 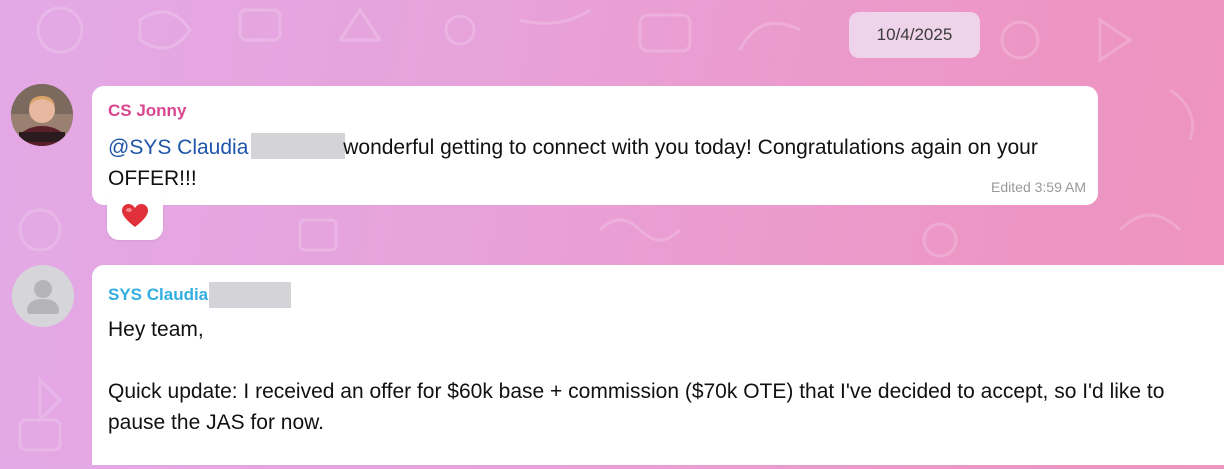 I want to click on sender-name: SYS Claudia, so click(x=200, y=295).